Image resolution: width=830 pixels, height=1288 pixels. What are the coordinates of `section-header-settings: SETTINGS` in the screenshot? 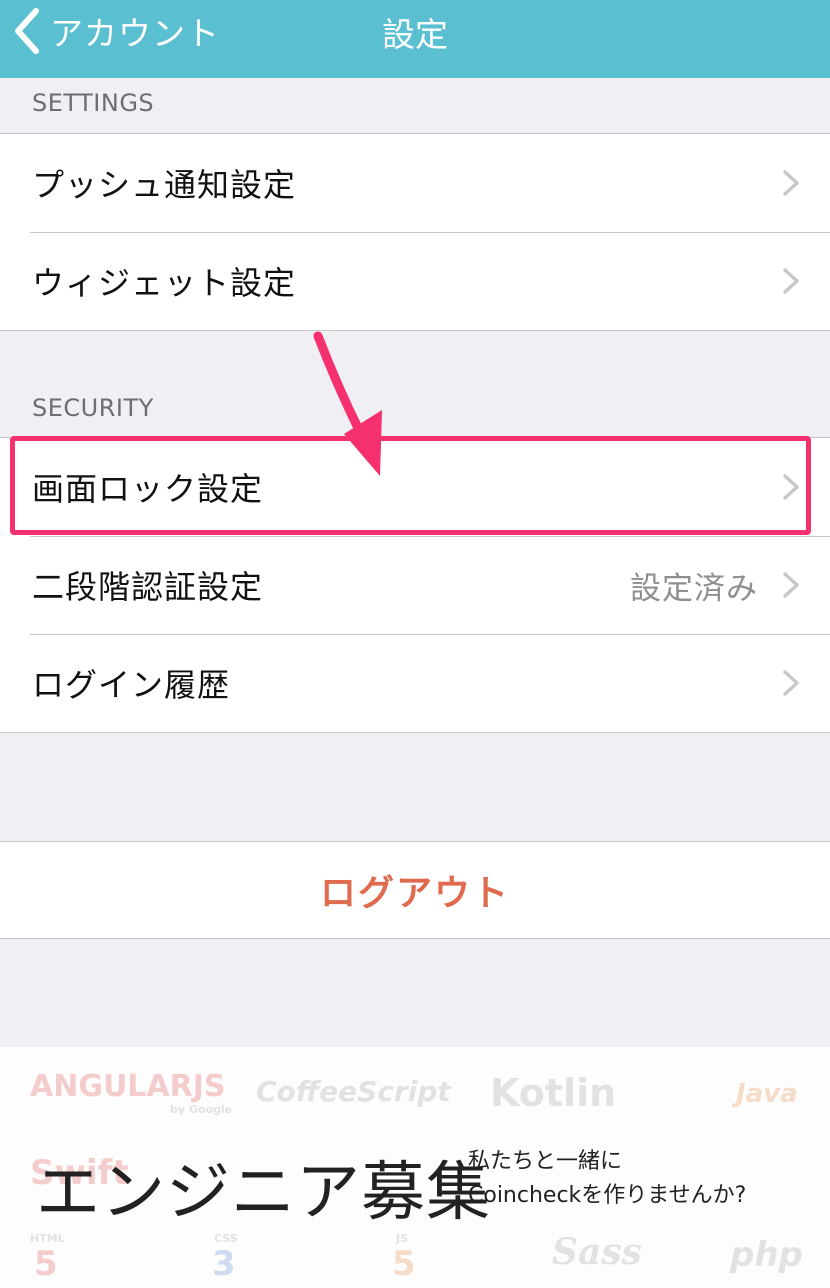 It's located at (93, 103).